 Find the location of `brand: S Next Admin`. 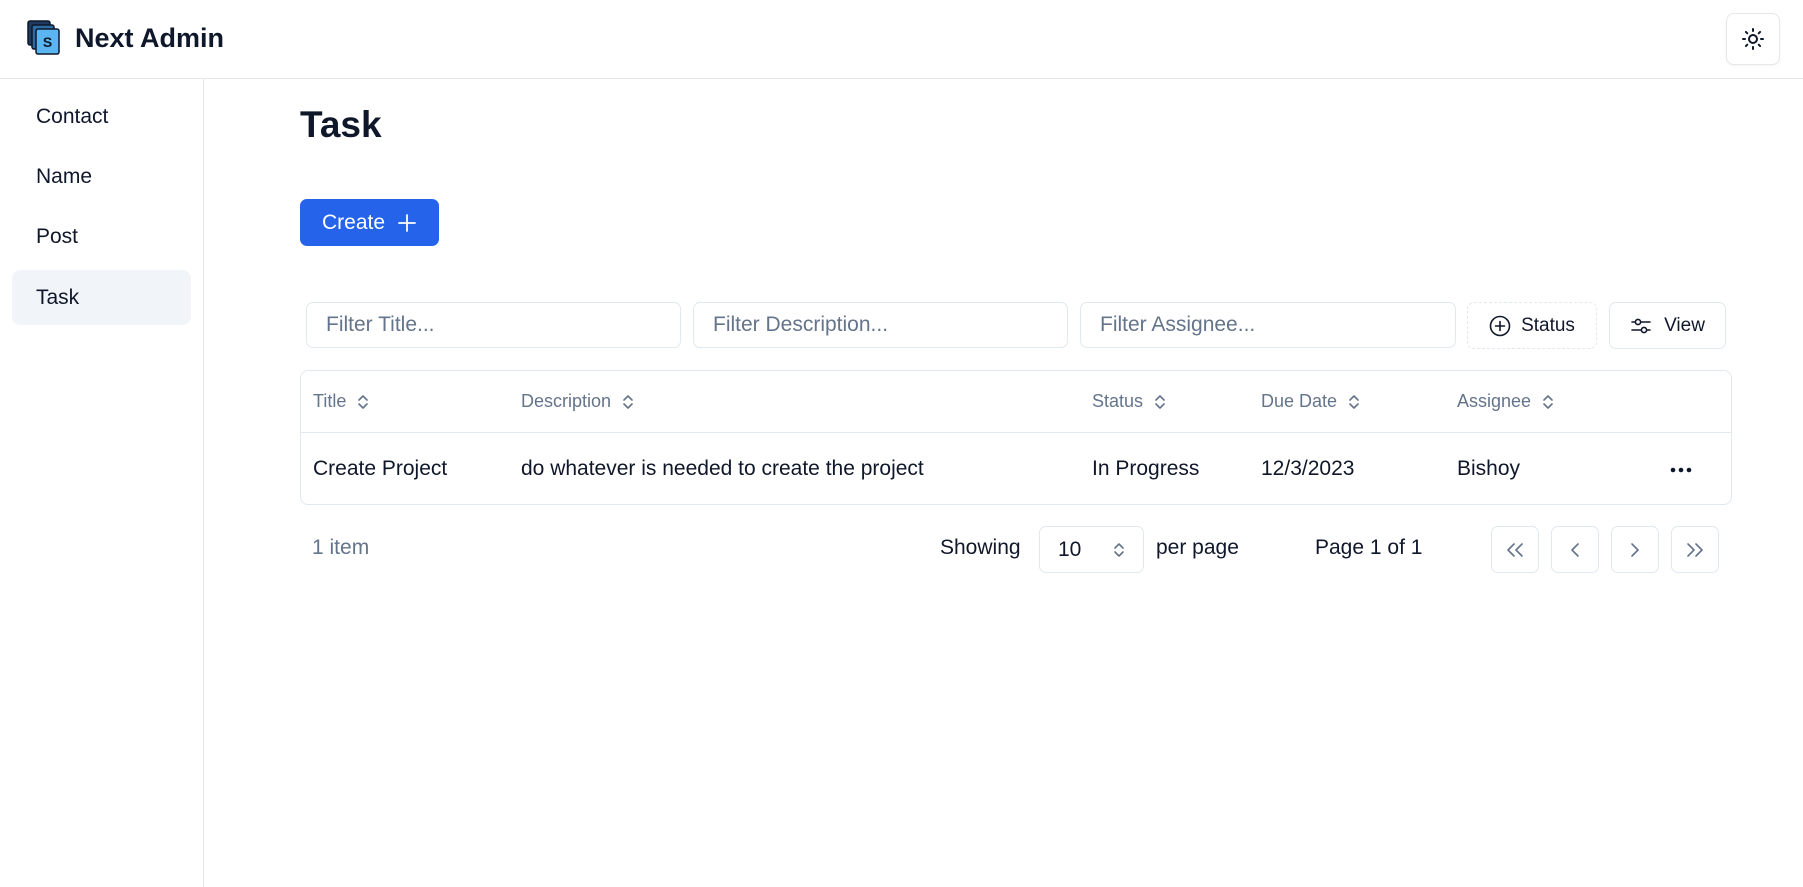

brand: S Next Admin is located at coordinates (125, 38).